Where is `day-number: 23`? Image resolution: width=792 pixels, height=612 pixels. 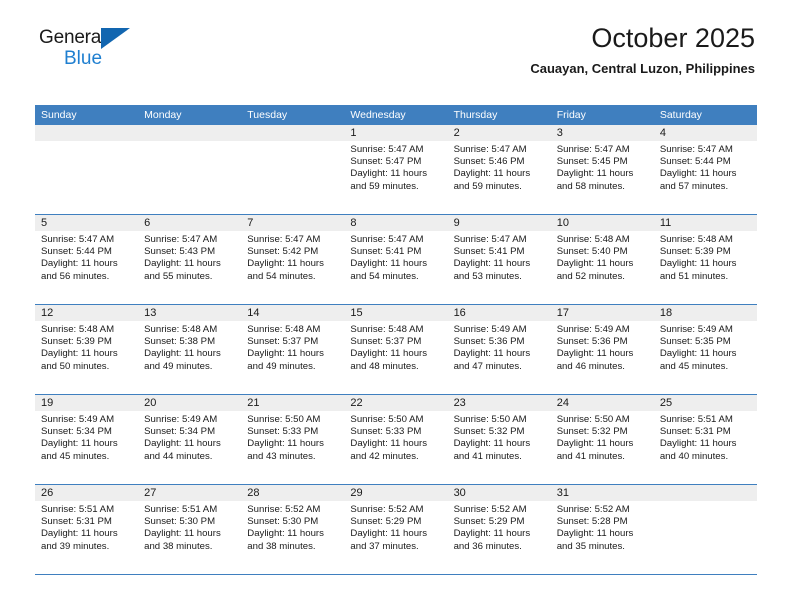
day-number: 23 is located at coordinates (499, 403).